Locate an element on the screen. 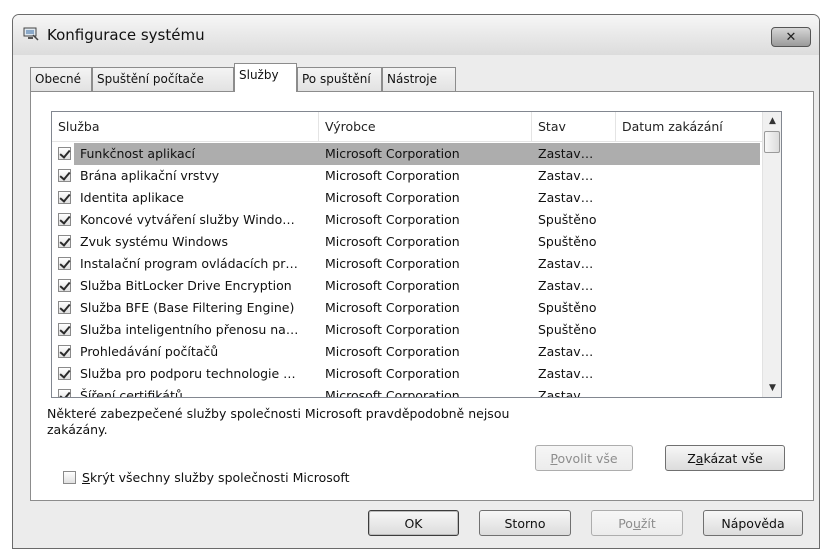  window-title: Konfigurace systému is located at coordinates (126, 35).